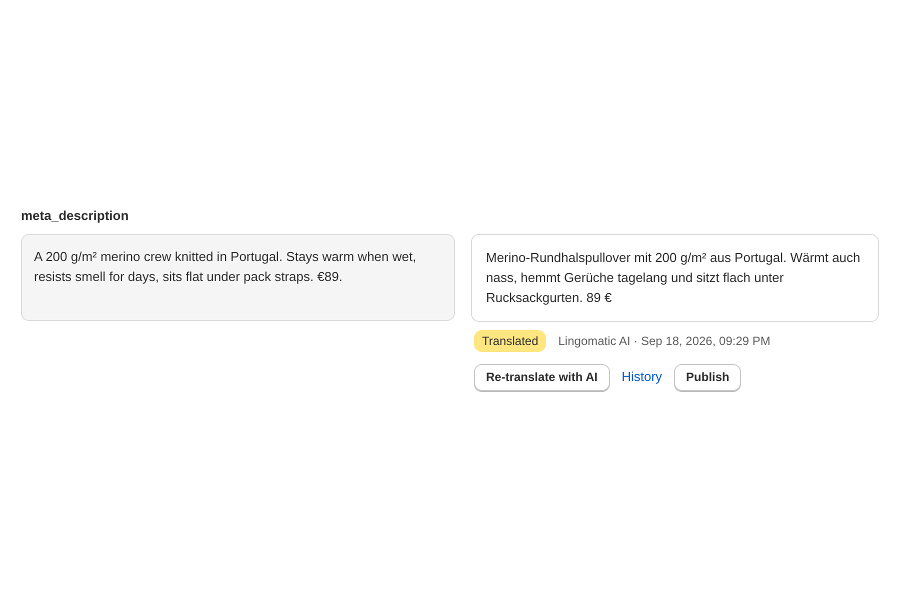 The width and height of the screenshot is (900, 600). What do you see at coordinates (510, 341) in the screenshot?
I see `status-badge: Translated` at bounding box center [510, 341].